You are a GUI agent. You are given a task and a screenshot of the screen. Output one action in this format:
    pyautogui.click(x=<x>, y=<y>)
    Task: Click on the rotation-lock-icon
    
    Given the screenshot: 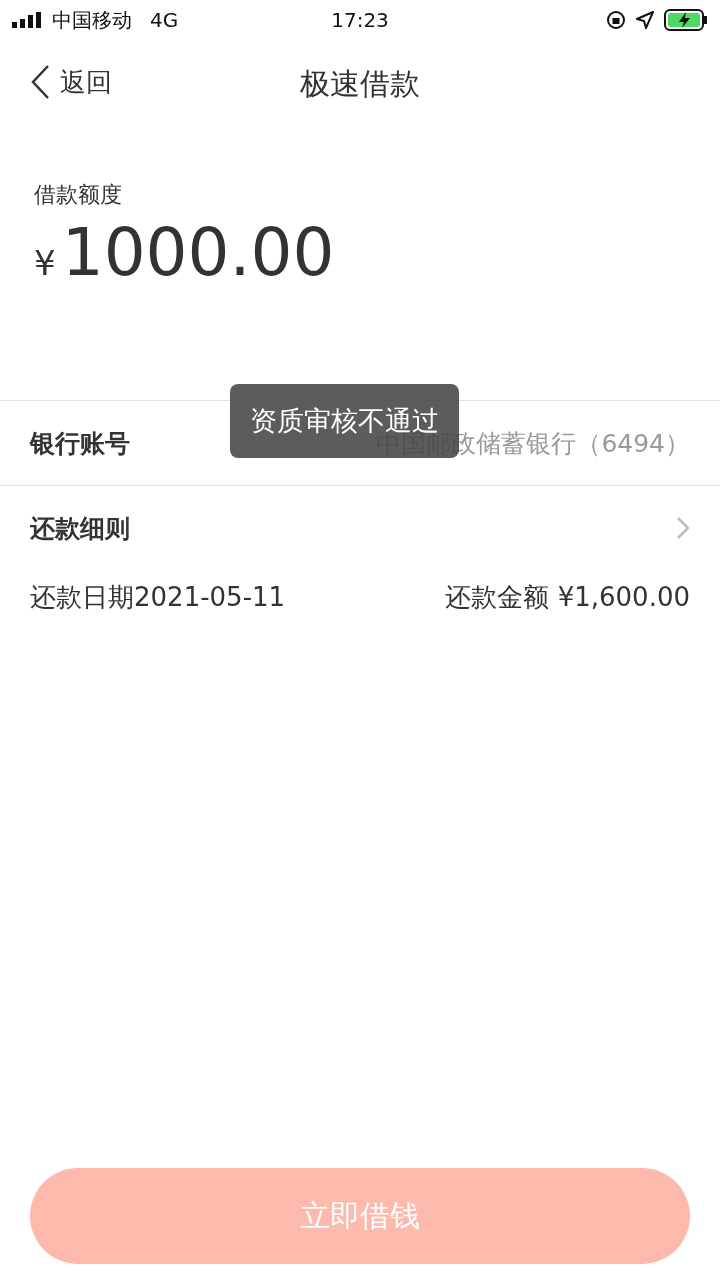 What is the action you would take?
    pyautogui.click(x=616, y=20)
    